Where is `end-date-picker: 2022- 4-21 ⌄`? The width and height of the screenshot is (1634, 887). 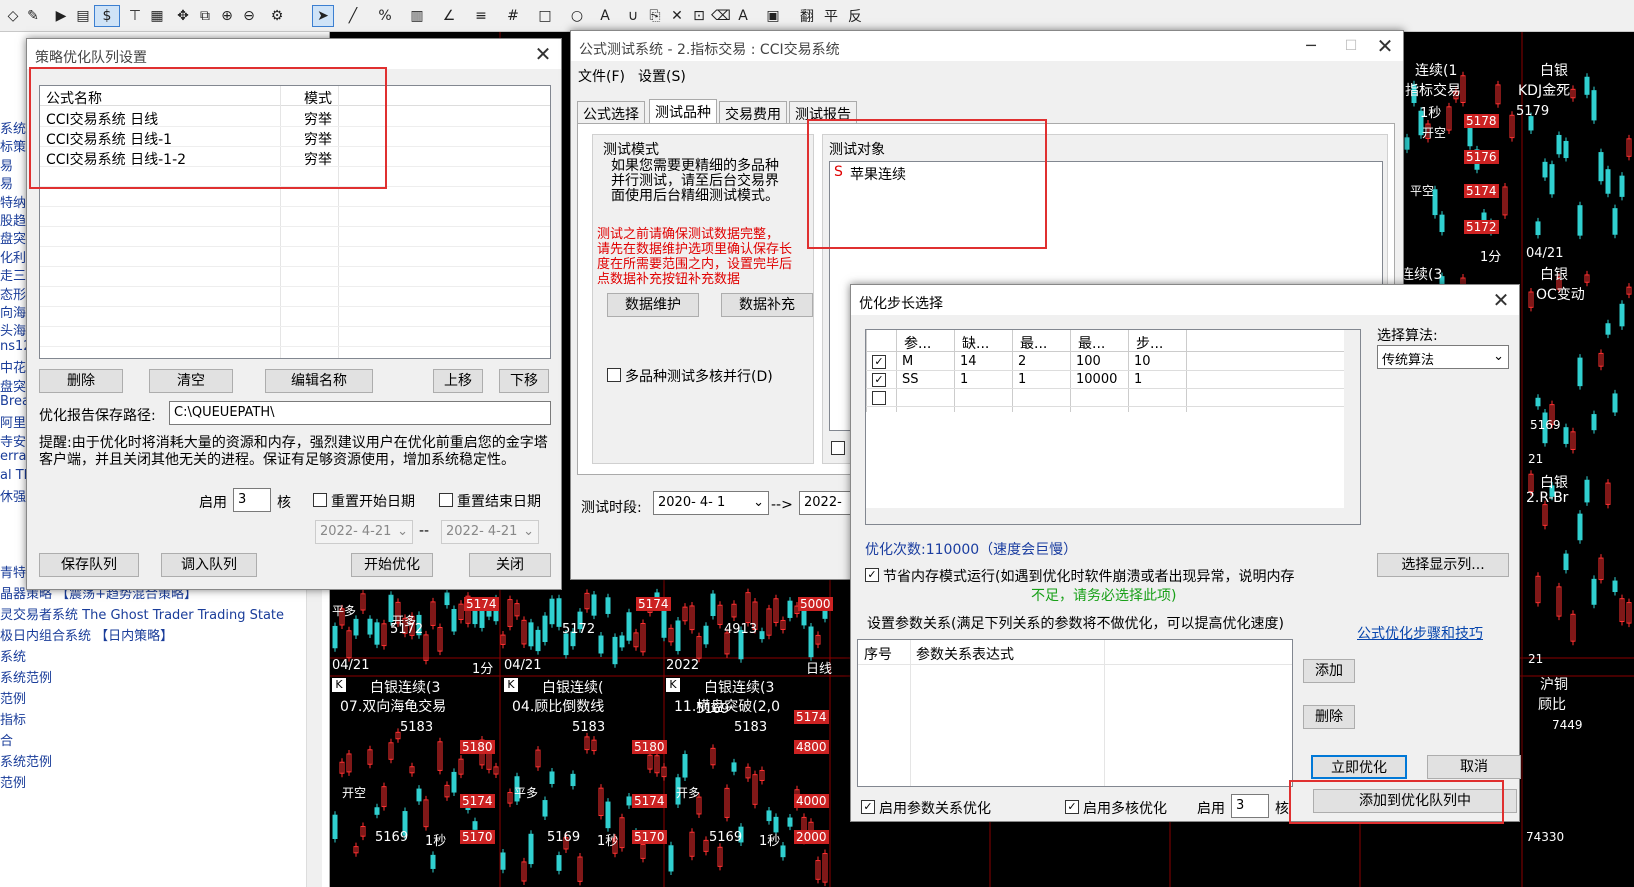 end-date-picker: 2022- 4-21 ⌄ is located at coordinates (490, 532).